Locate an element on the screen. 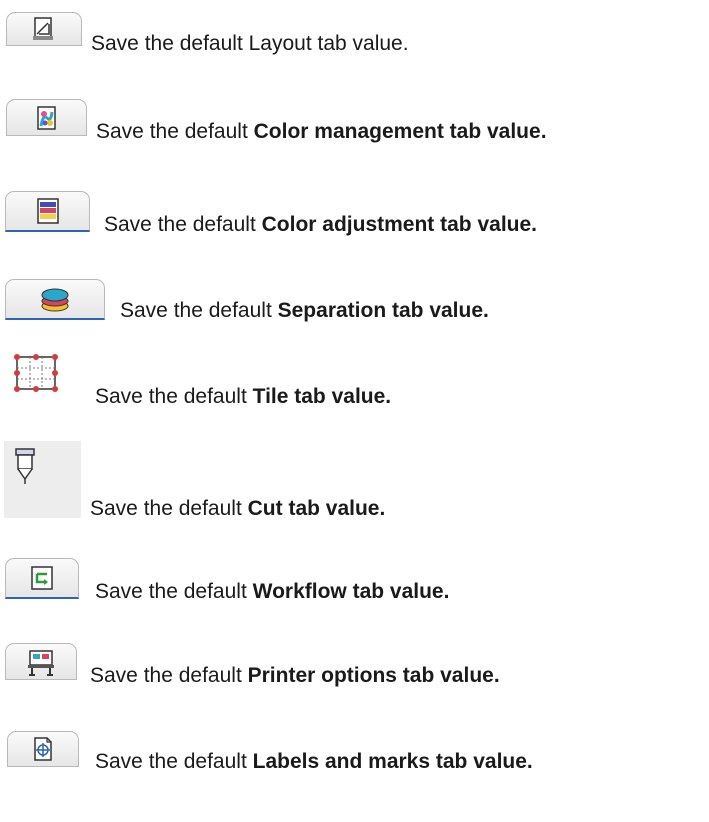  layout-tab-button is located at coordinates (44, 29).